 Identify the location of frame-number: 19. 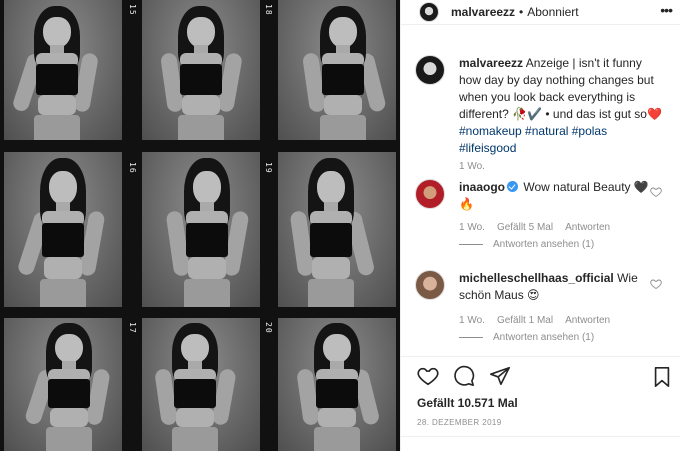
(268, 168).